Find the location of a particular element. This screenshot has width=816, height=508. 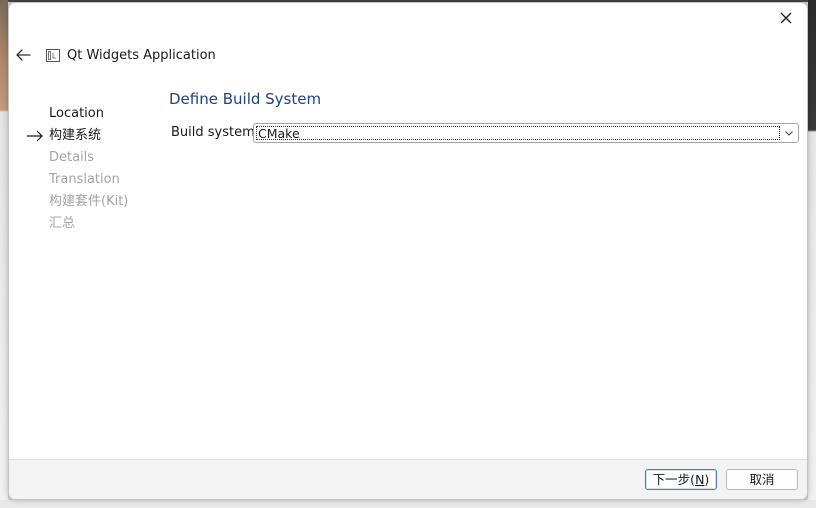

next-button: 下一步(N) is located at coordinates (681, 479).